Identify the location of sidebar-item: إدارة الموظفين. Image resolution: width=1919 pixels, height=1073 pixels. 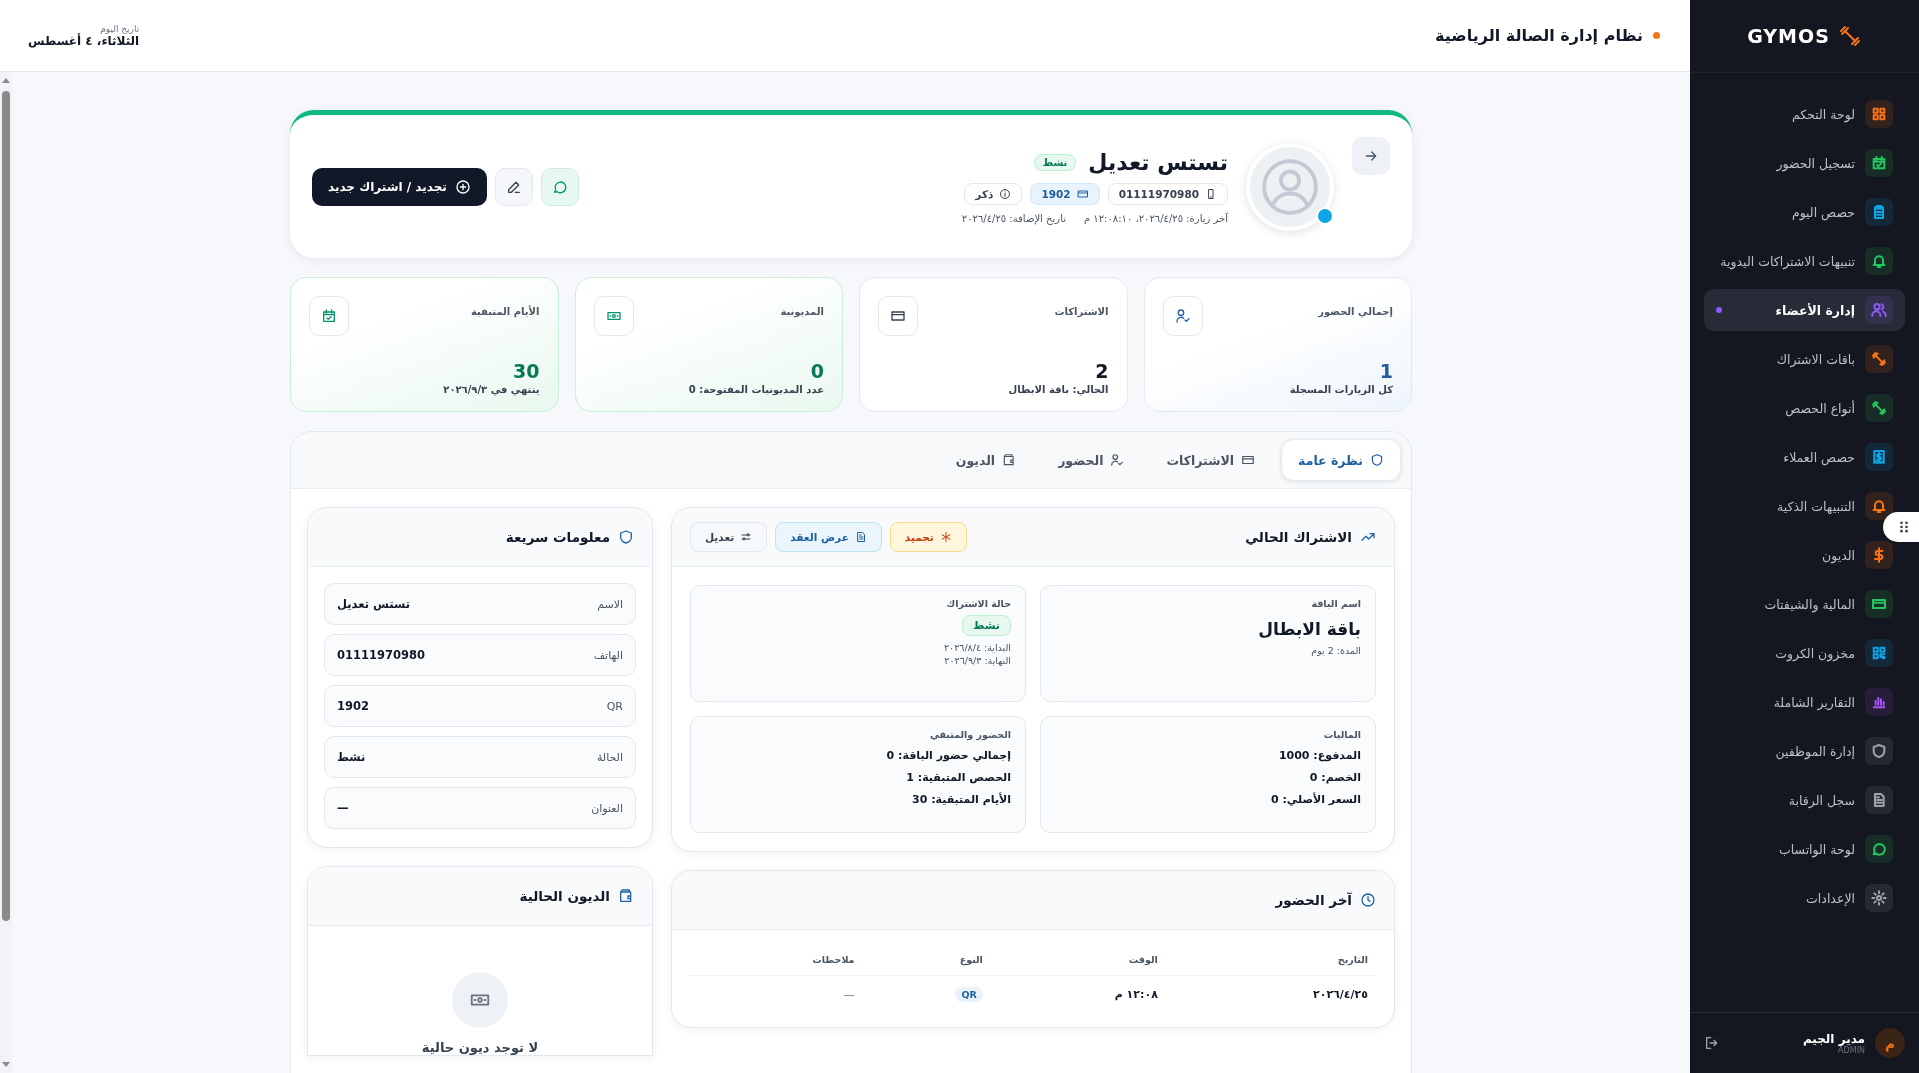
(1804, 751).